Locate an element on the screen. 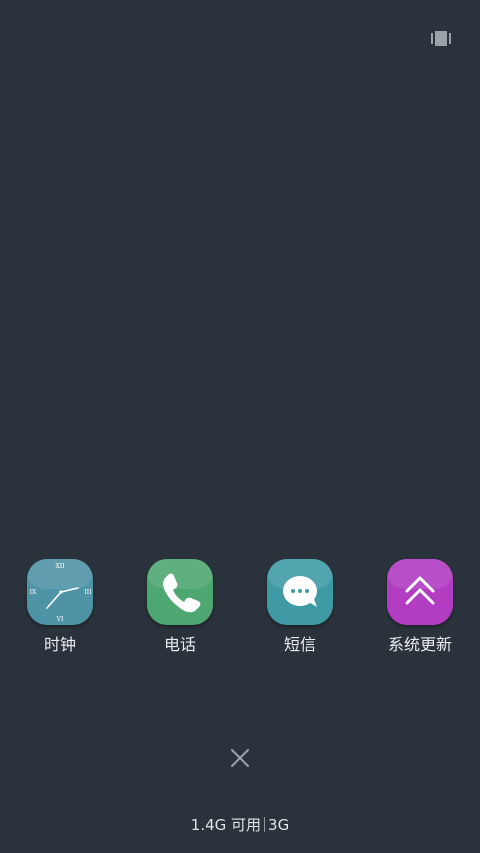 Image resolution: width=480 pixels, height=853 pixels. memory-available: 1.4G 可用 is located at coordinates (226, 825).